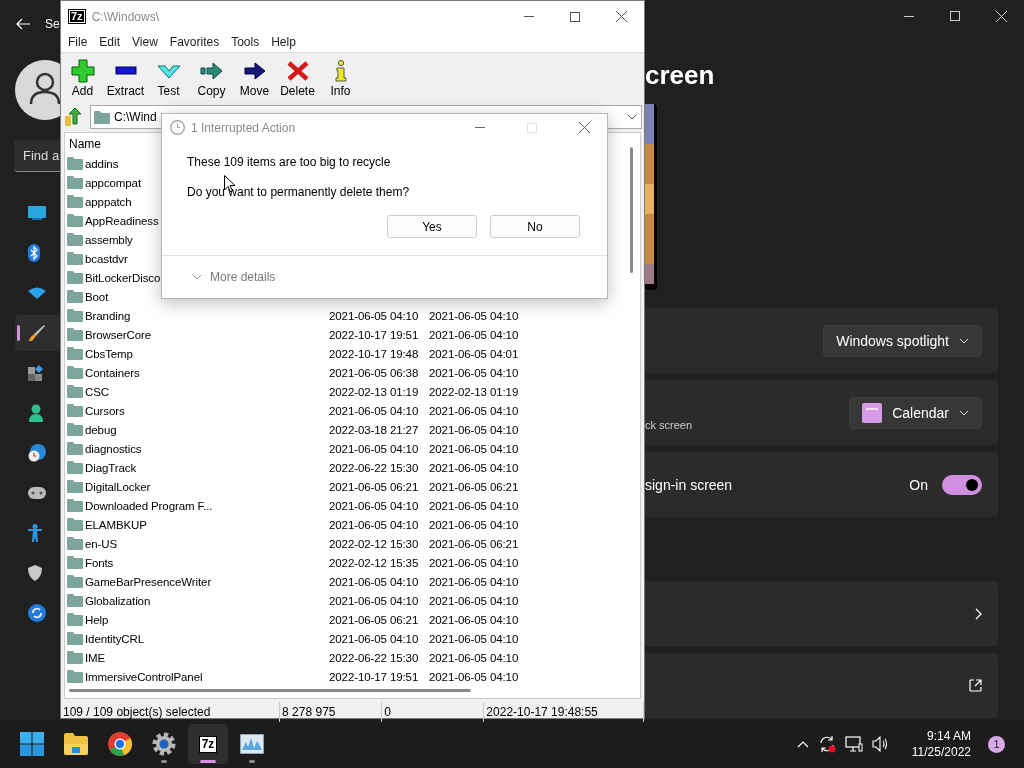 The image size is (1024, 768). Describe the element at coordinates (297, 78) in the screenshot. I see `toolbar-button: Delete` at that location.